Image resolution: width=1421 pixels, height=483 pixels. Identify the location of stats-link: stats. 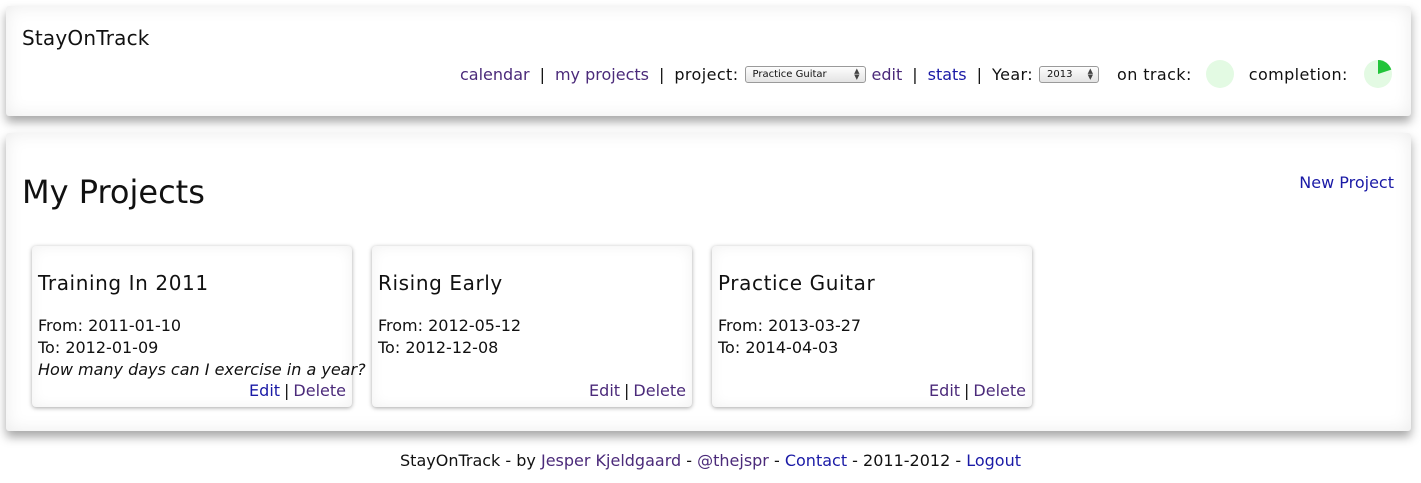
(947, 74).